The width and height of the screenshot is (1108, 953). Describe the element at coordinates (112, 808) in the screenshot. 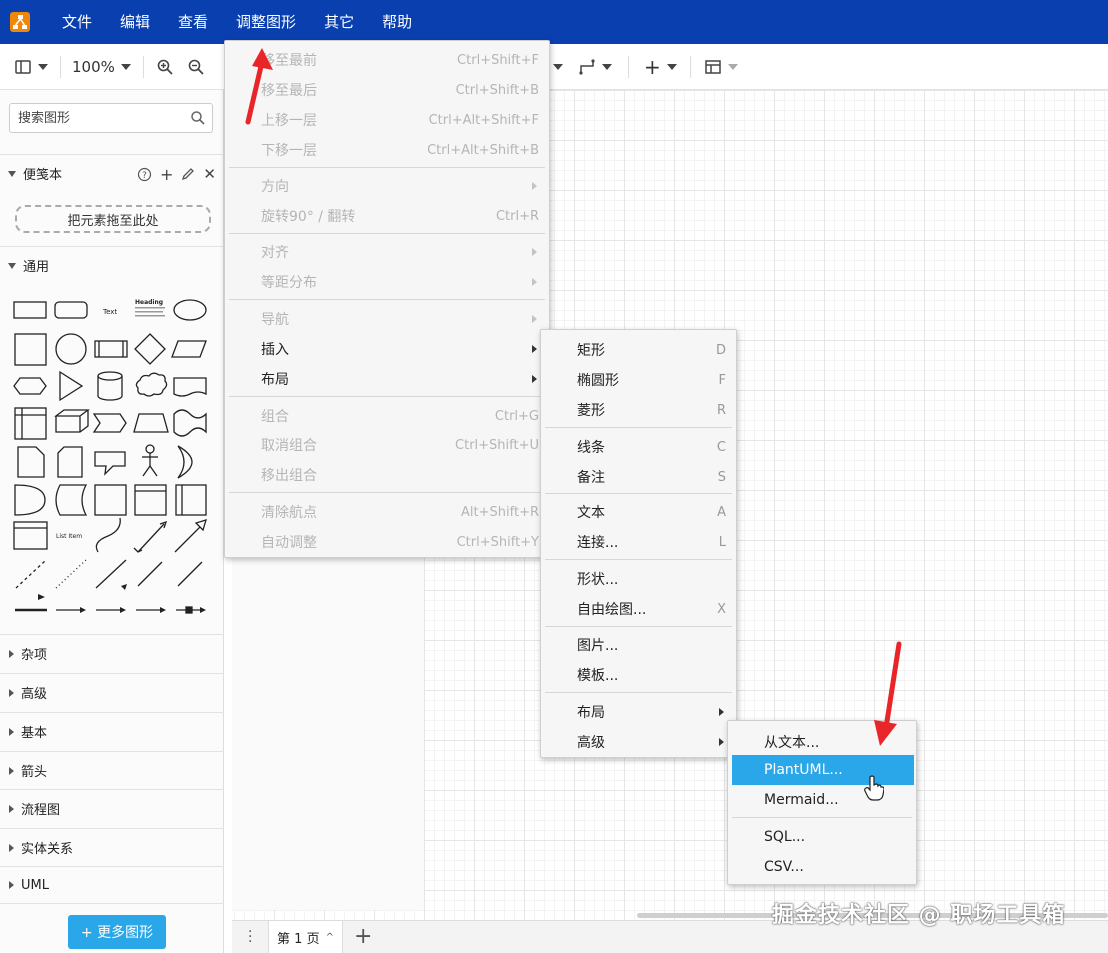

I see `section-flowchart: 流程图` at that location.